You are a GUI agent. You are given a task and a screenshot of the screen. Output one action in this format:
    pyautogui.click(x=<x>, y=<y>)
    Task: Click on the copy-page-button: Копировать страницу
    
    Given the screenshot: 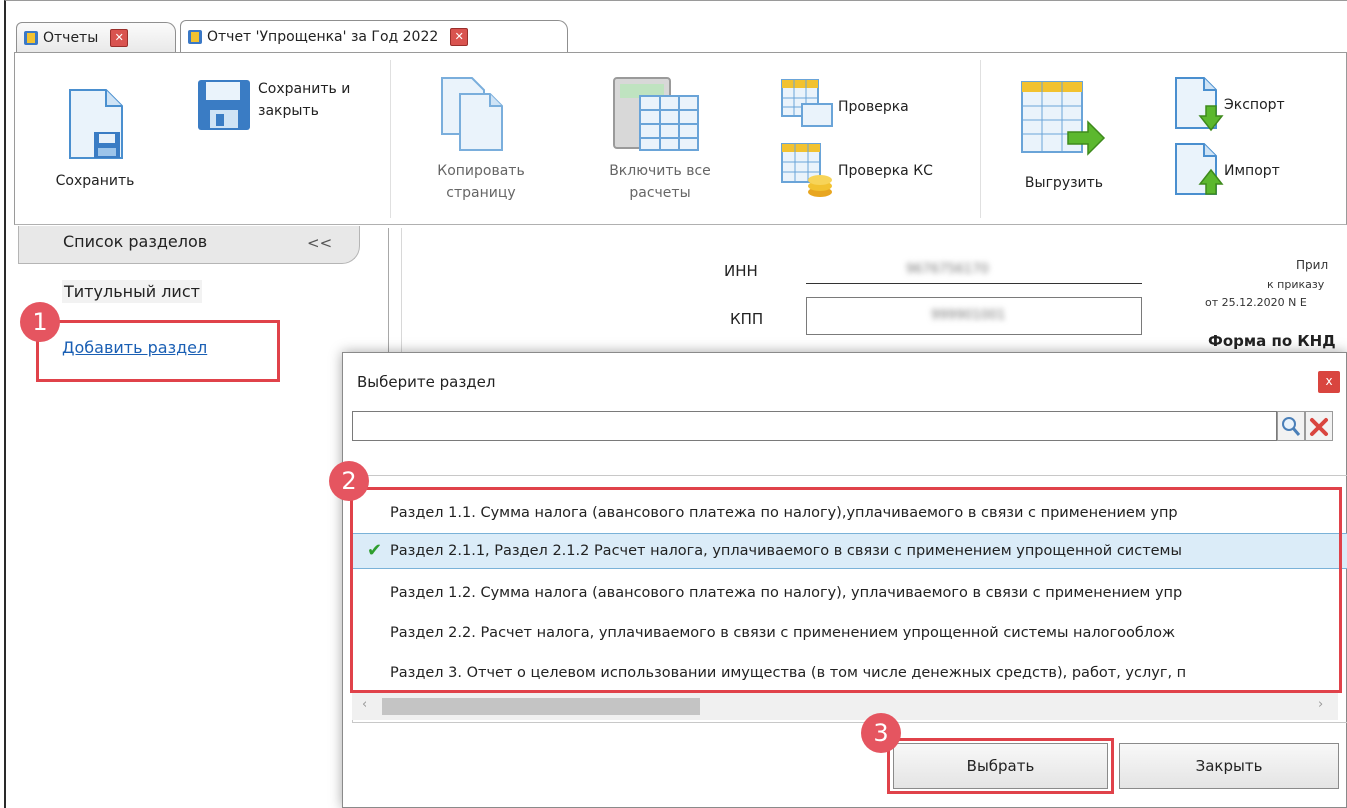 What is the action you would take?
    pyautogui.click(x=481, y=144)
    